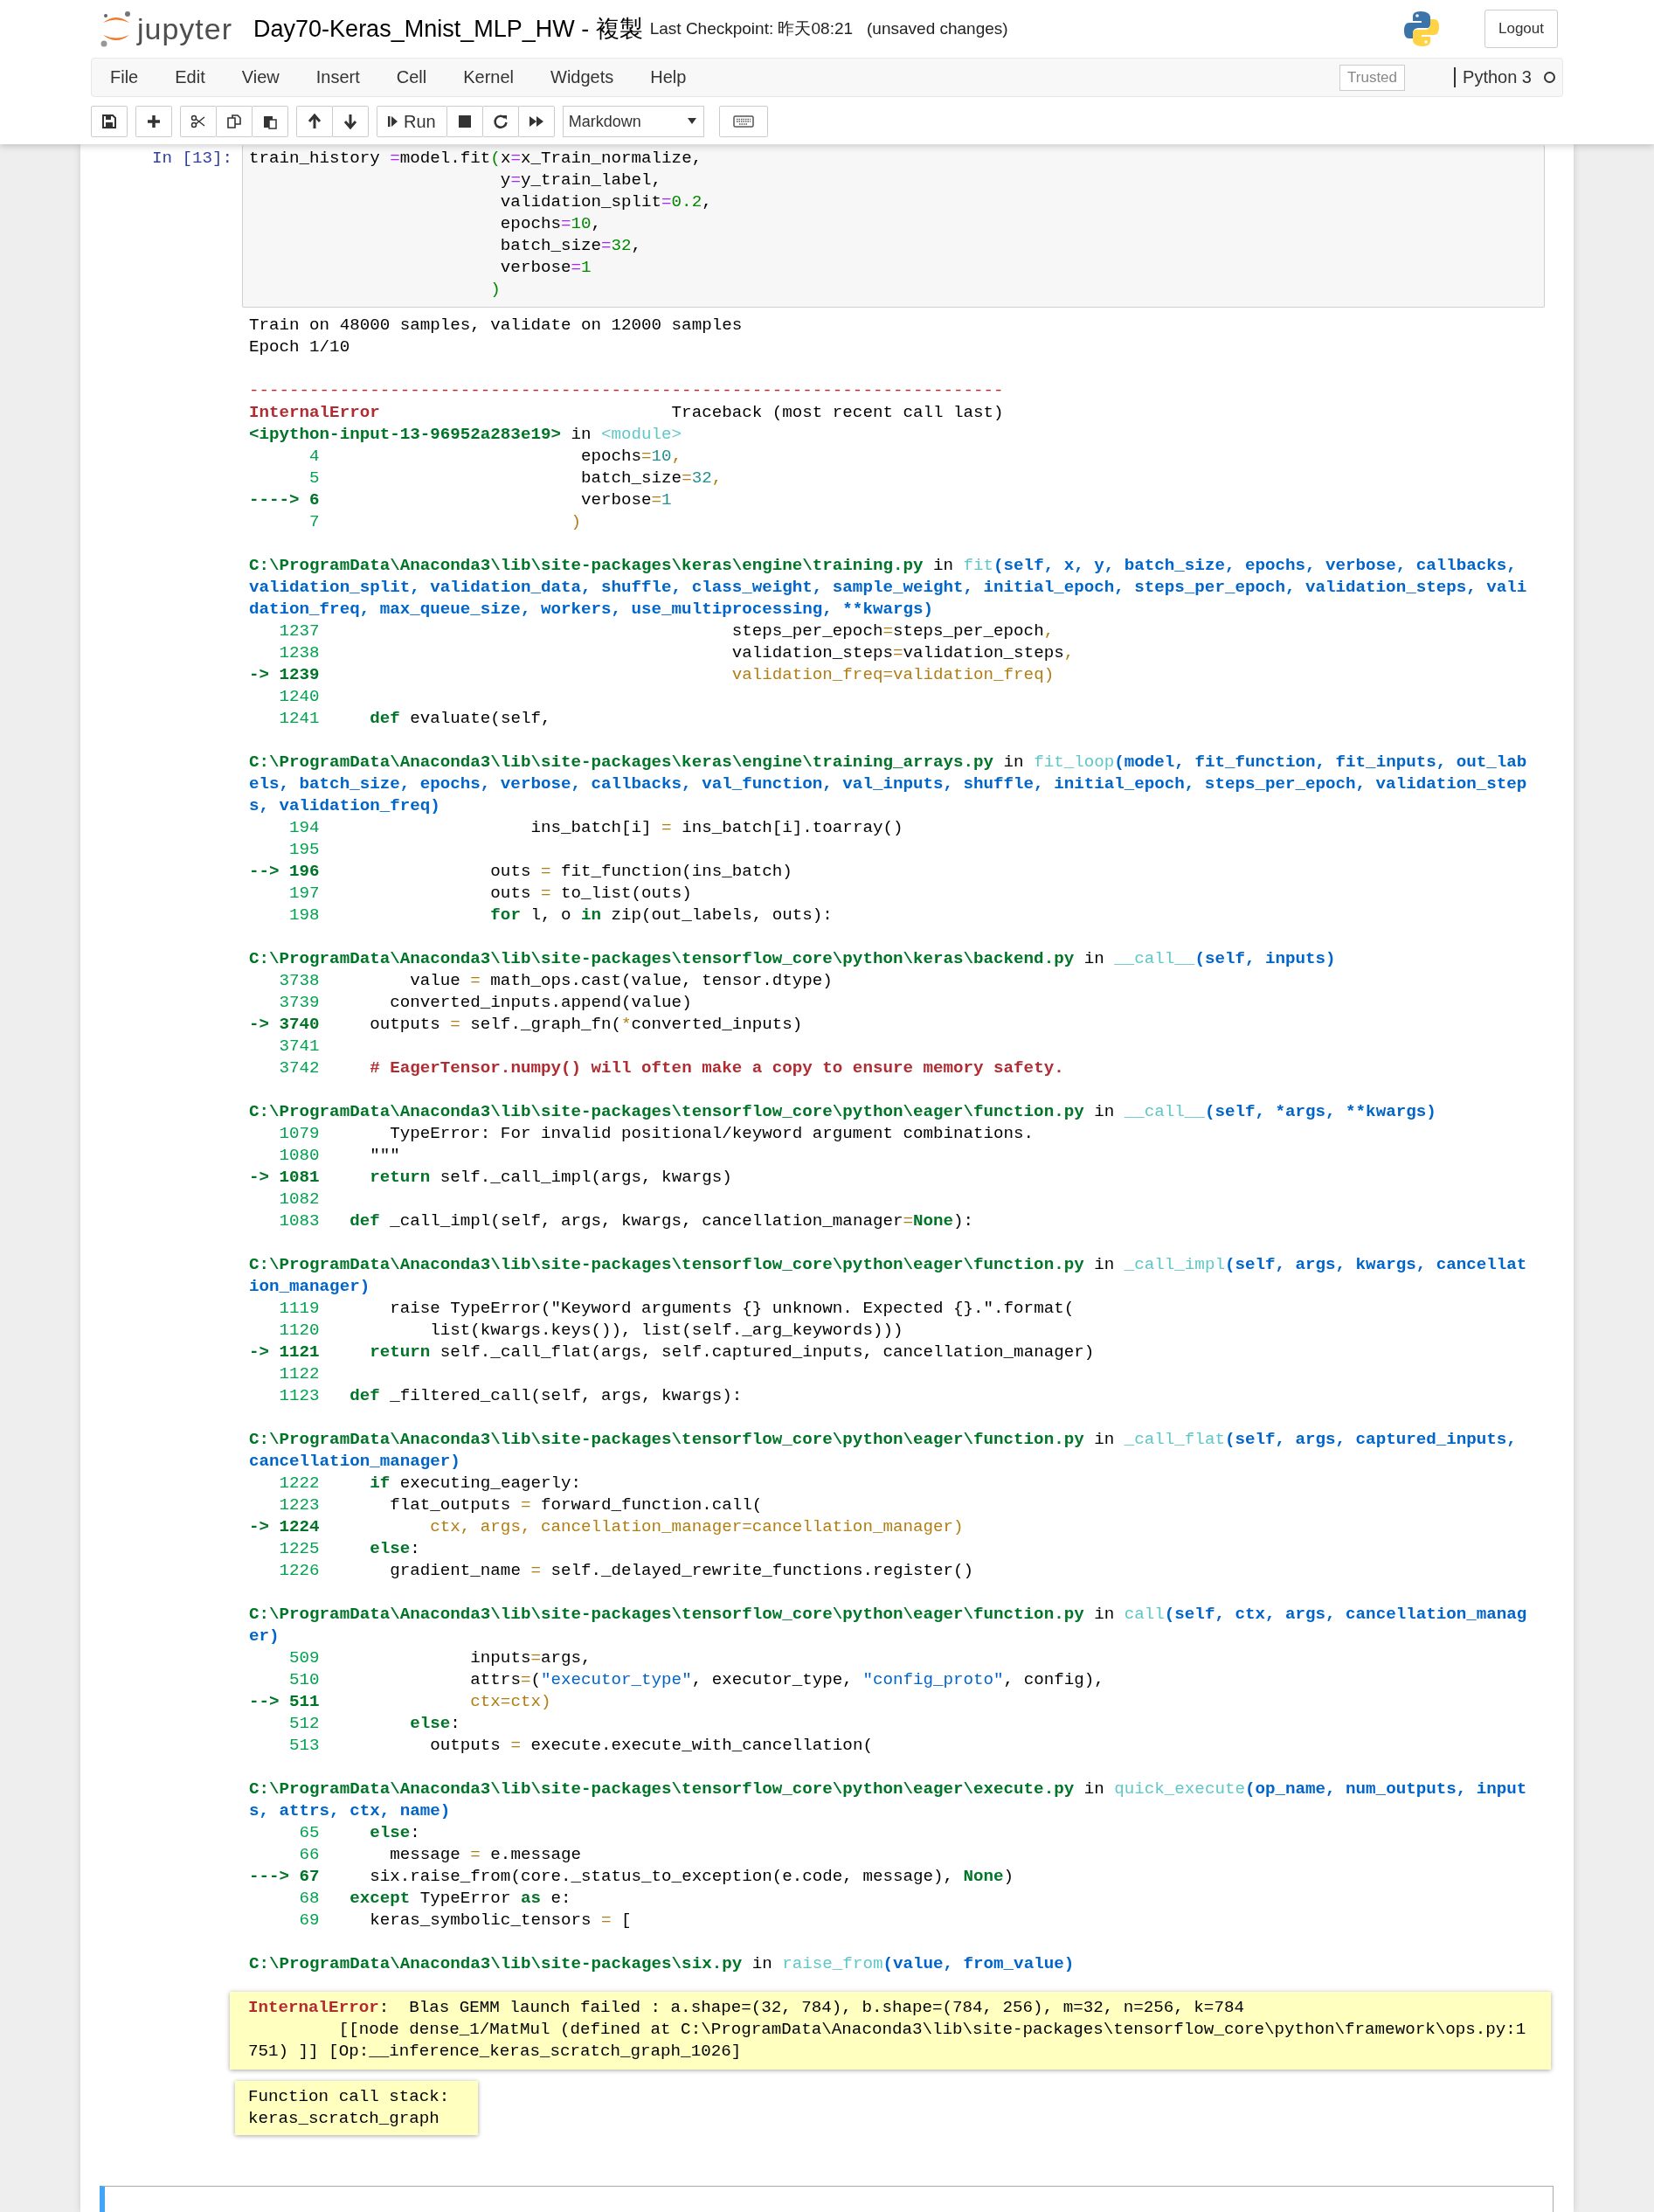 The width and height of the screenshot is (1654, 2212). Describe the element at coordinates (677, 1309) in the screenshot. I see `traceback-line: 1119 raise TypeError("Keyword arguments {} unknown. Expected {}.".format(` at that location.